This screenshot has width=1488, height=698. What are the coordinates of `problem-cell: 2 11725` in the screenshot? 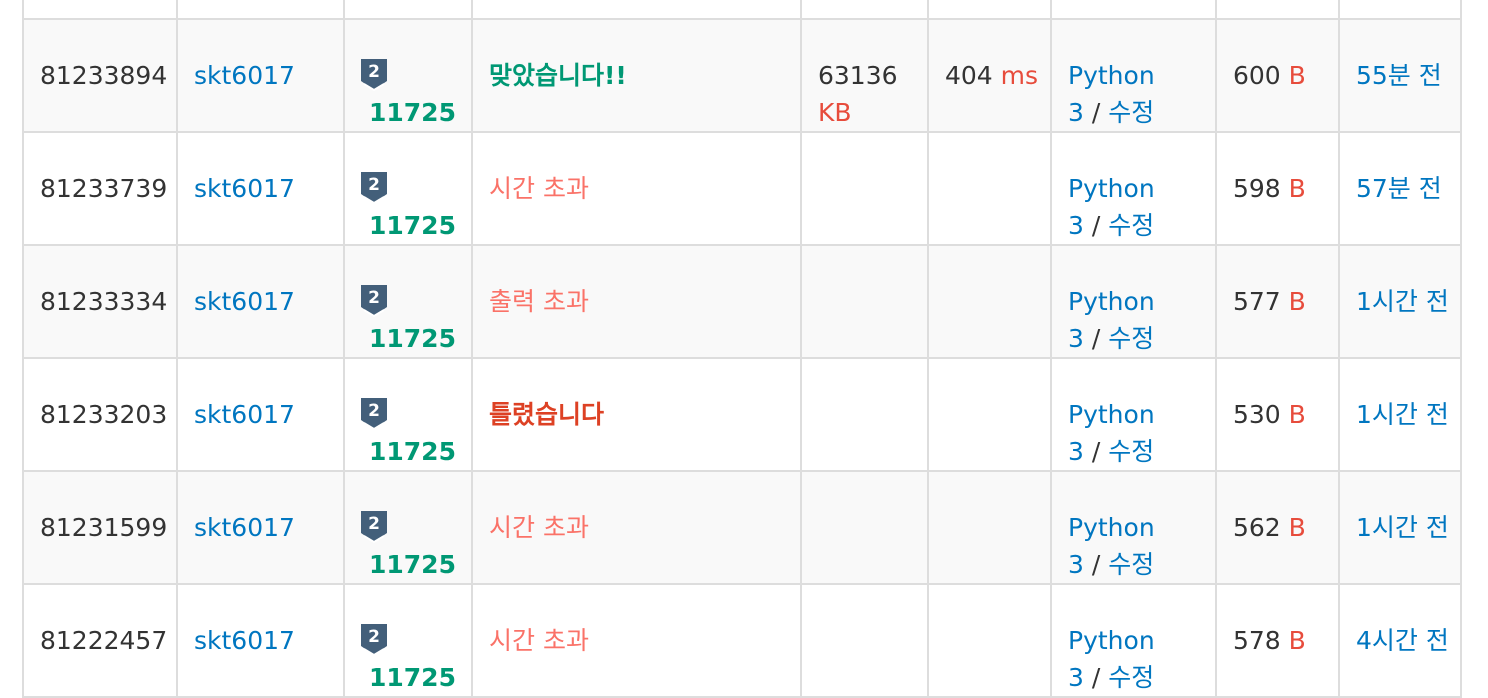 It's located at (408, 414).